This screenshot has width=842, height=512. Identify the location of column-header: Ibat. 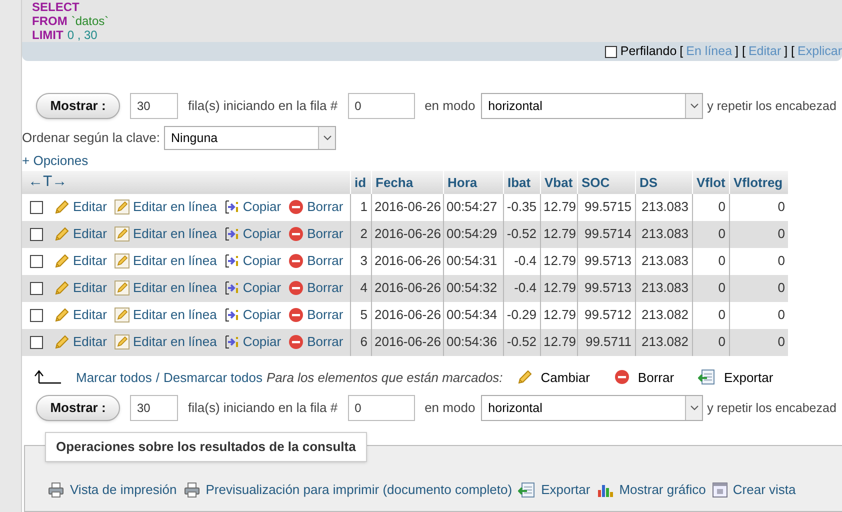
(521, 182).